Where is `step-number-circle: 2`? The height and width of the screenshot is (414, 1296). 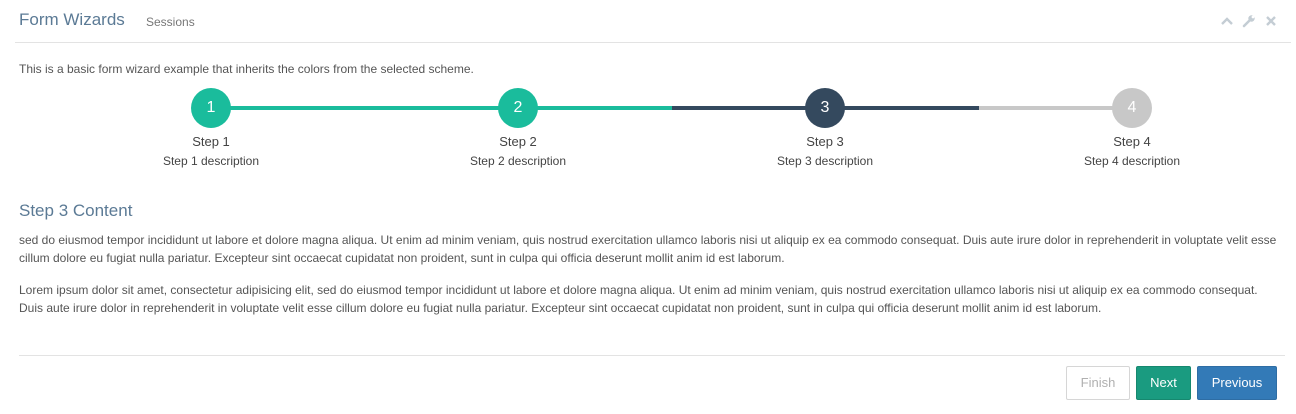 step-number-circle: 2 is located at coordinates (518, 108).